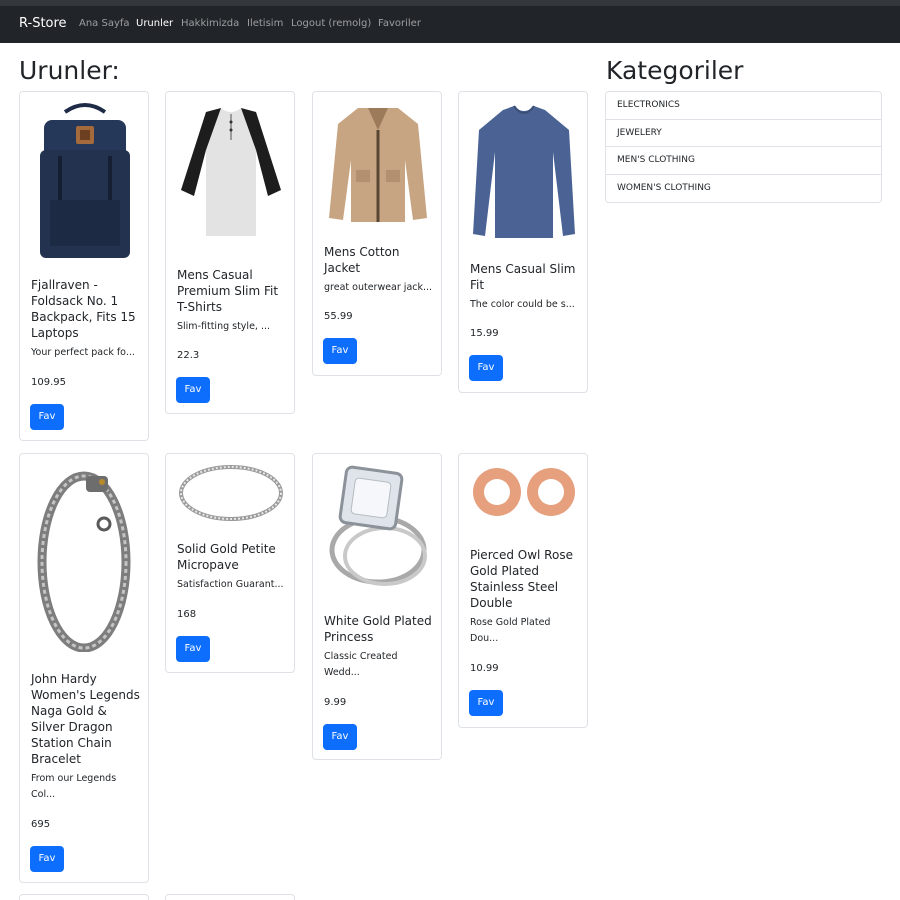  What do you see at coordinates (84, 561) in the screenshot?
I see `bracelet-image` at bounding box center [84, 561].